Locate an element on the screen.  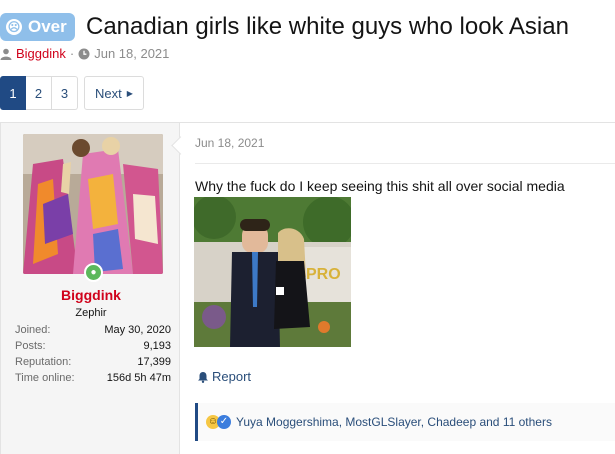
stat-label: Joined: is located at coordinates (33, 330).